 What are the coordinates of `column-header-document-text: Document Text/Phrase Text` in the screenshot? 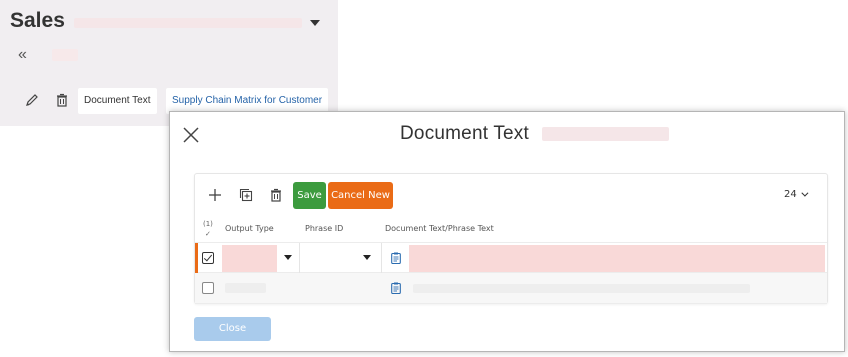 It's located at (439, 228).